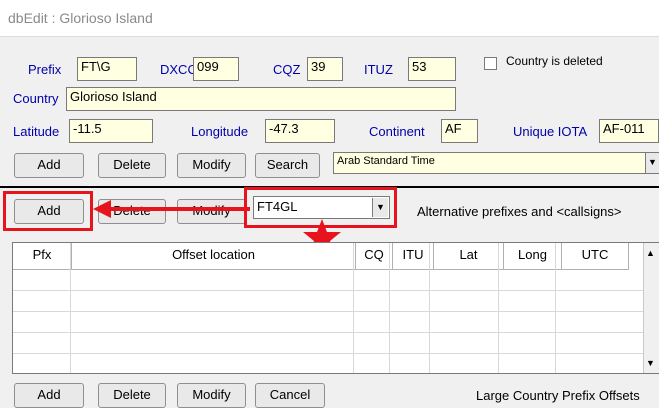  I want to click on alt-prefixes-caption: Alternative prefixes and <callsigns>, so click(519, 211).